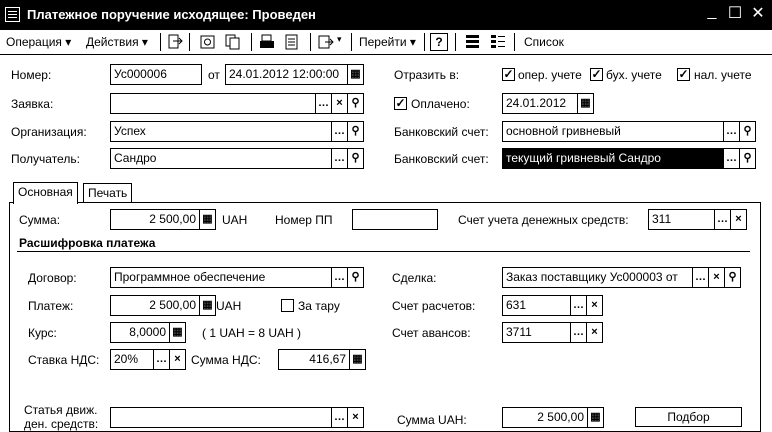 This screenshot has height=432, width=772. Describe the element at coordinates (594, 305) in the screenshot. I see `settlement-account-clear-button: ×` at that location.